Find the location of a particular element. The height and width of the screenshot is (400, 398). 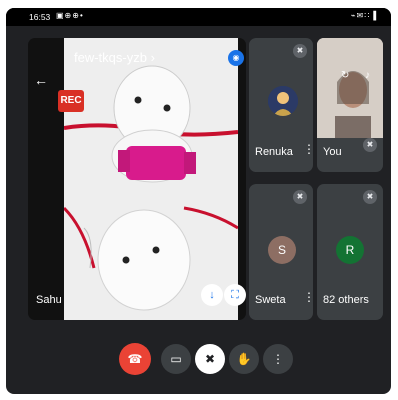

participant-name: 82 others is located at coordinates (346, 300).